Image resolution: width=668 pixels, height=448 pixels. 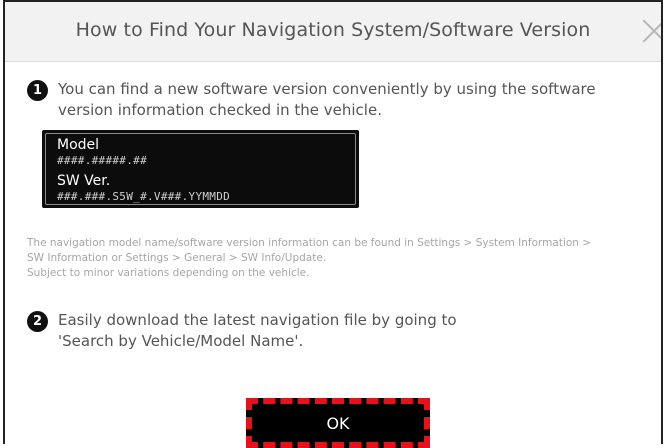 What do you see at coordinates (144, 196) in the screenshot?
I see `sw-version-value: ###.###.S5W_#.V###.YYMMDD` at bounding box center [144, 196].